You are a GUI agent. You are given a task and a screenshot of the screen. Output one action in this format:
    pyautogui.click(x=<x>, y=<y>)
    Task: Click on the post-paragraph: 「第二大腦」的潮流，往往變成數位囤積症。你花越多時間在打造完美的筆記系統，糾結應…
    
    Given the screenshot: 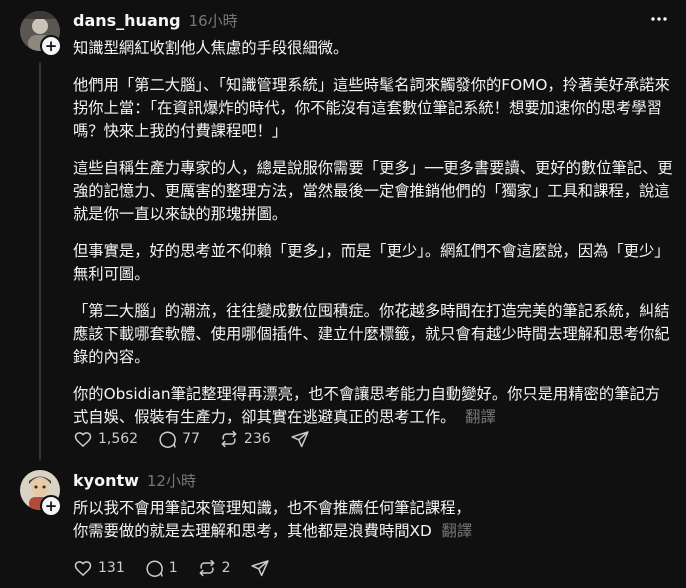 What is the action you would take?
    pyautogui.click(x=371, y=334)
    